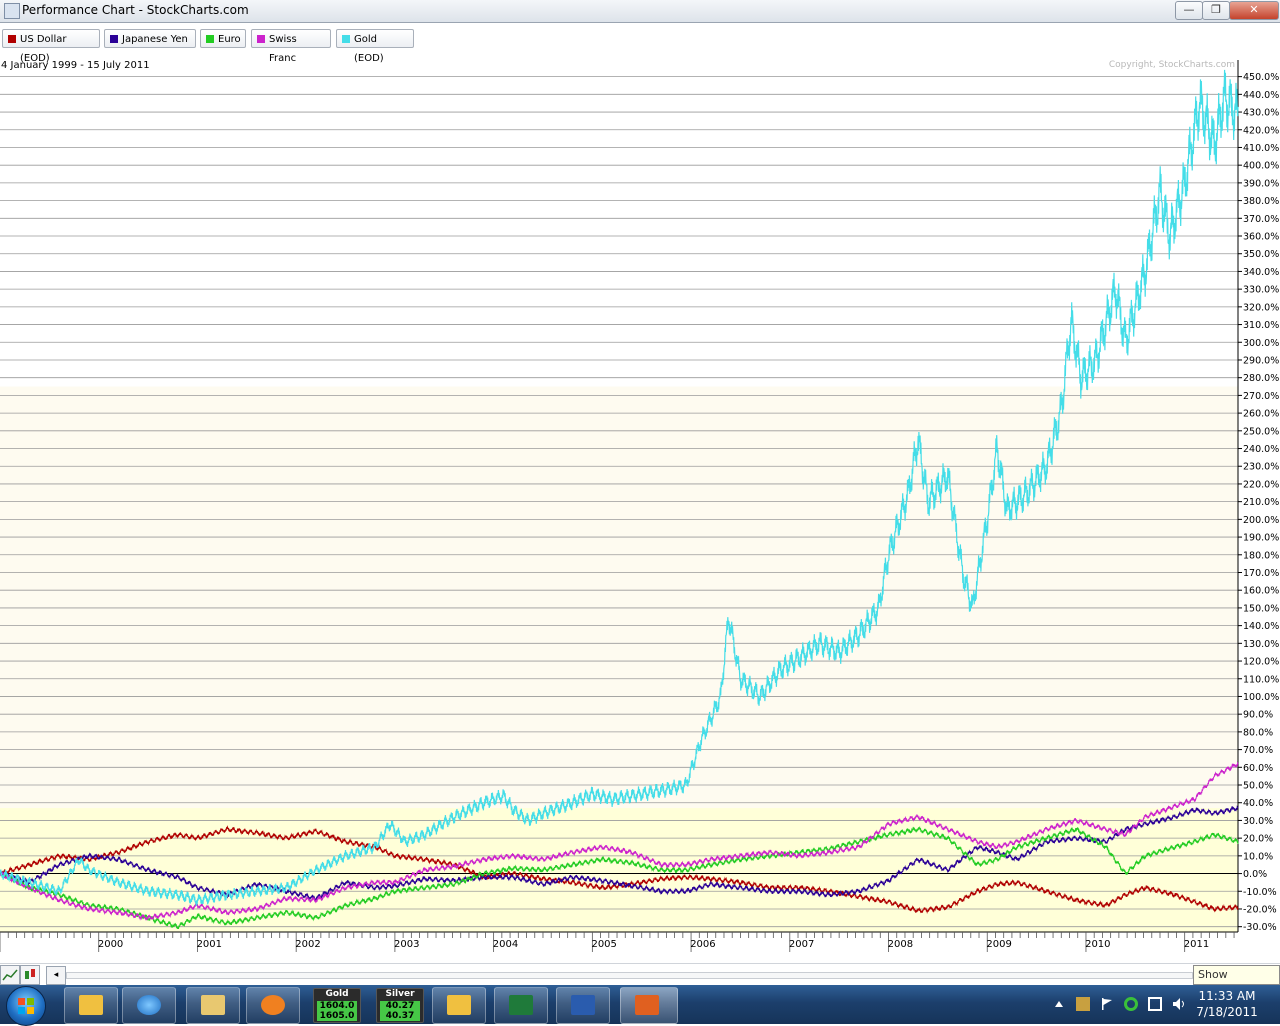  What do you see at coordinates (1236, 982) in the screenshot?
I see `show-desktop-tooltip: Show desktop` at bounding box center [1236, 982].